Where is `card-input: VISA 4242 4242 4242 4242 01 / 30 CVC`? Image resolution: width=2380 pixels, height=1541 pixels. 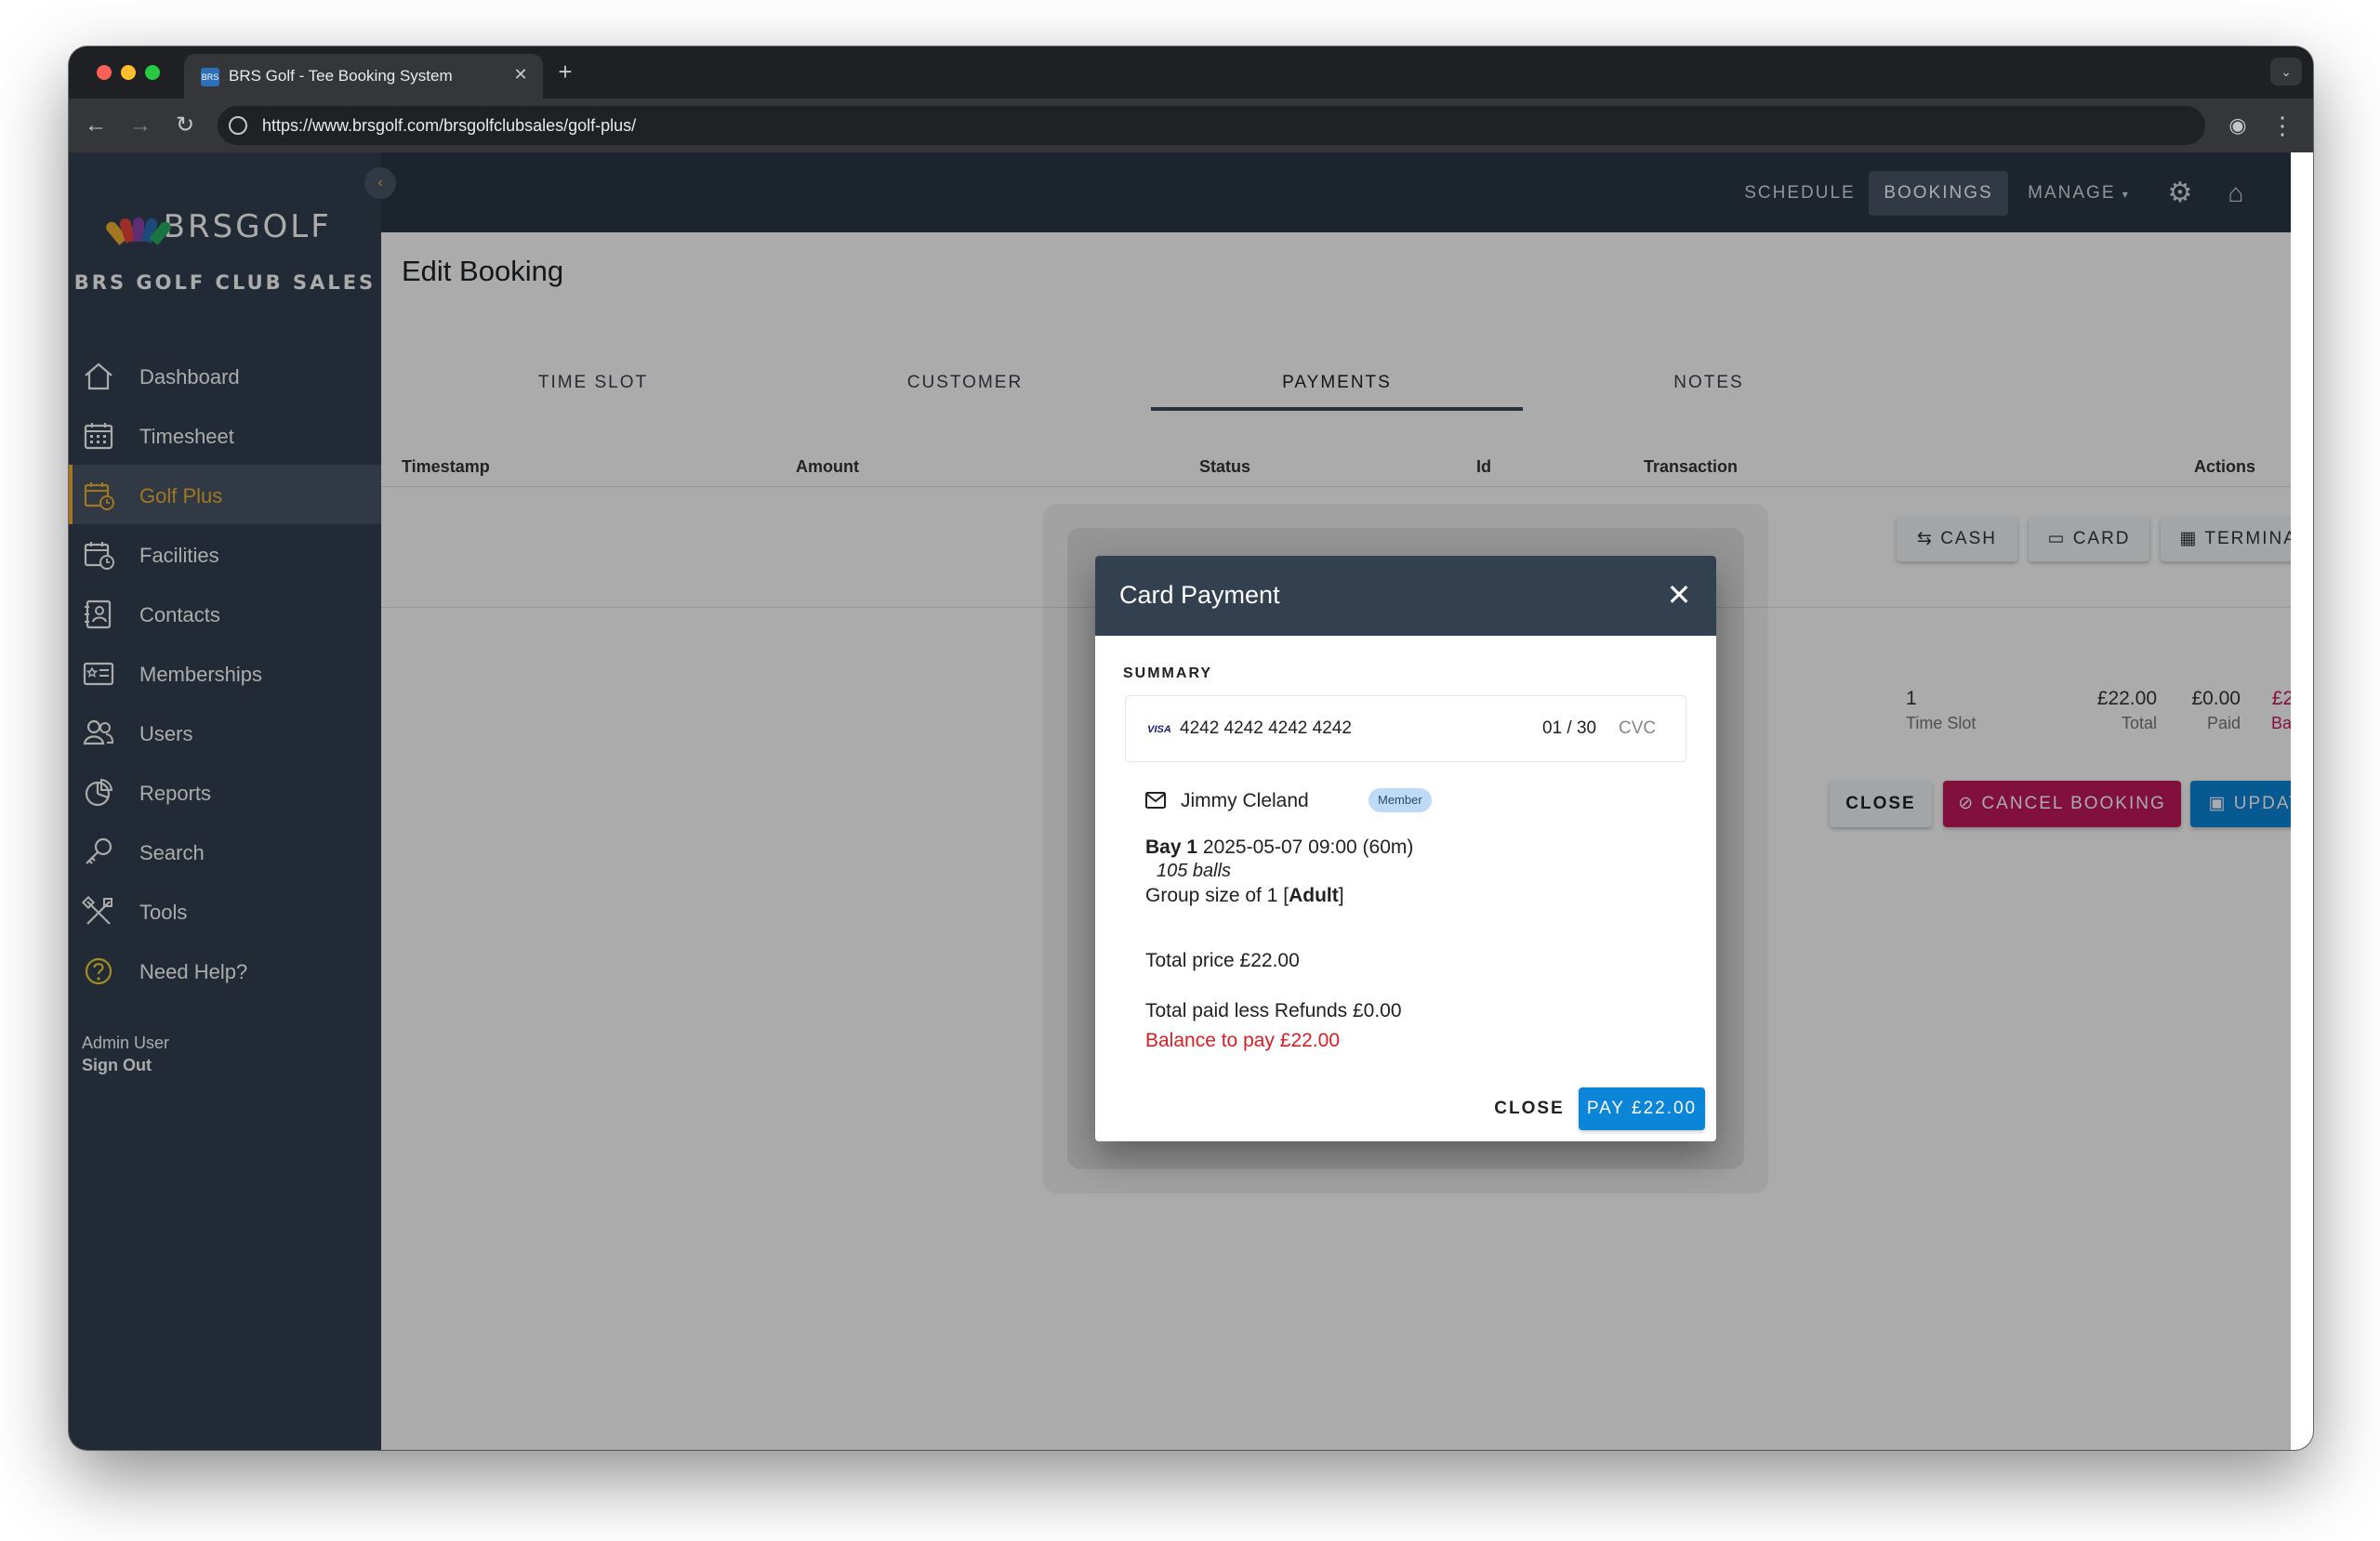
card-input: VISA 4242 4242 4242 4242 01 / 30 CVC is located at coordinates (1405, 728).